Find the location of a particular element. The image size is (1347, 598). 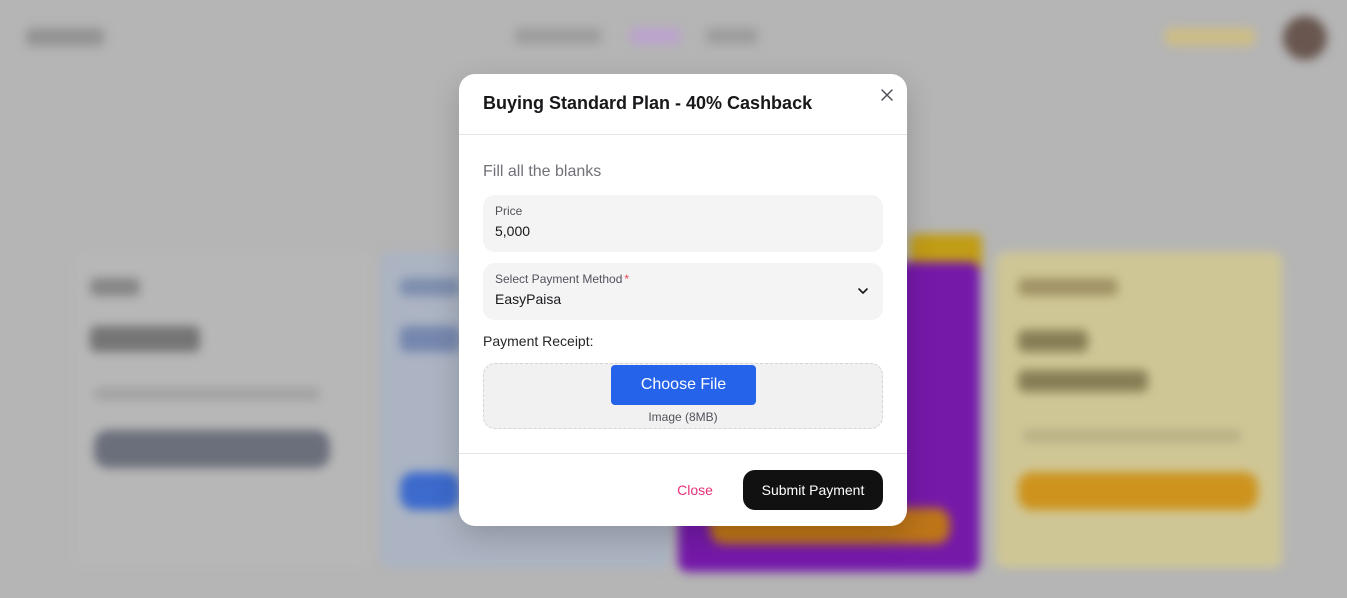

submit-payment-button: Submit Payment is located at coordinates (813, 490).